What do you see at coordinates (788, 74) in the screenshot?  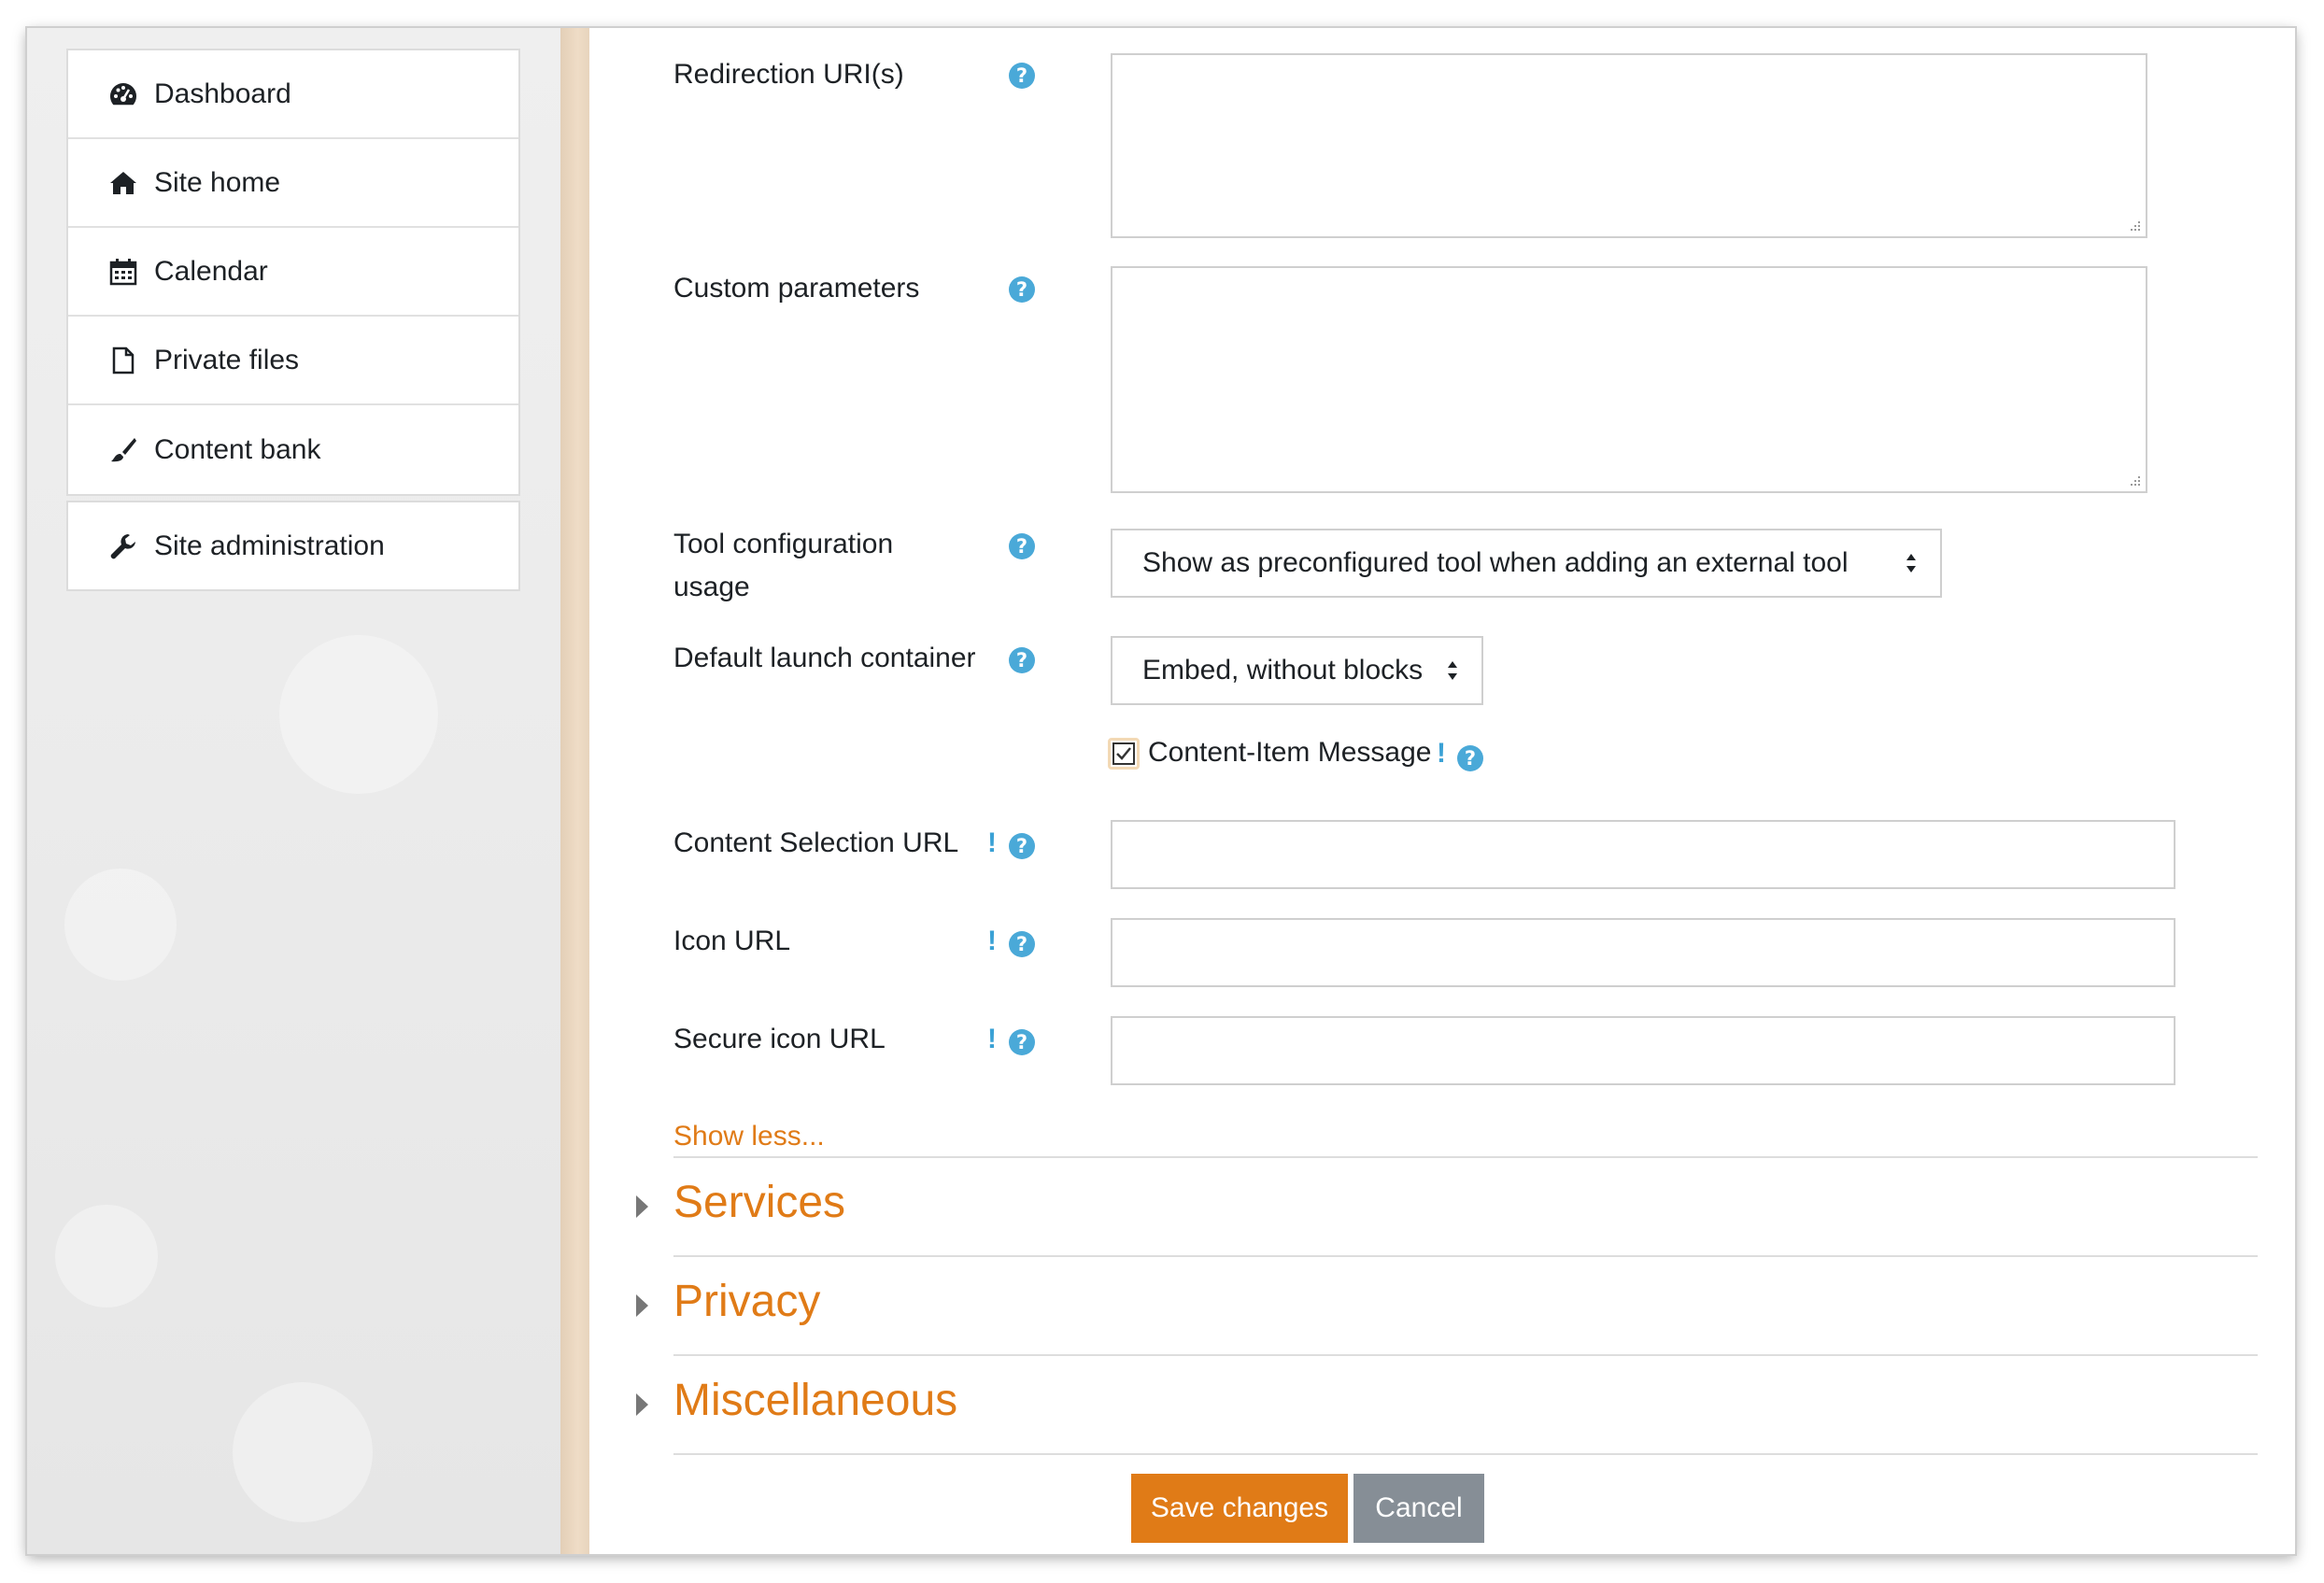 I see `redirection-uris-label: Redirection URI(s)` at bounding box center [788, 74].